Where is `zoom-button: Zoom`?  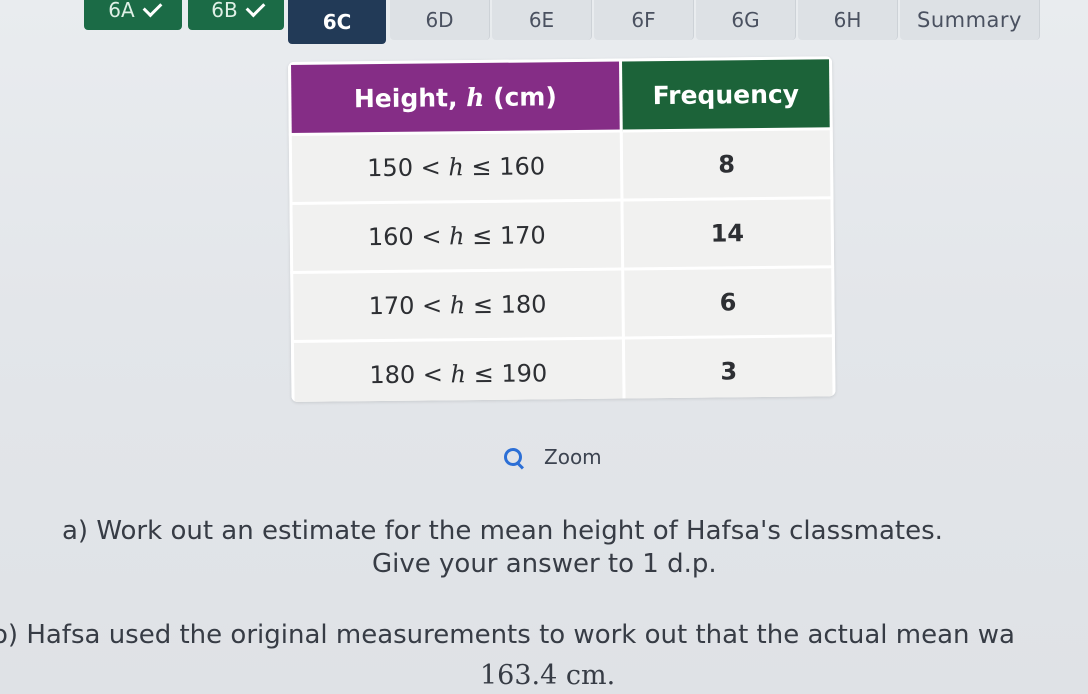 zoom-button: Zoom is located at coordinates (553, 457).